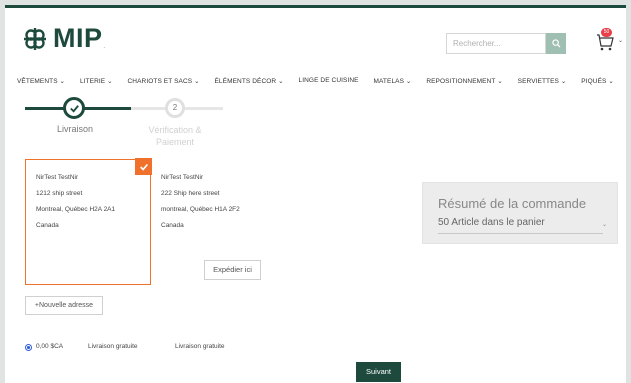  What do you see at coordinates (392, 81) in the screenshot?
I see `nav-item-matelas: MATELAS ⌄` at bounding box center [392, 81].